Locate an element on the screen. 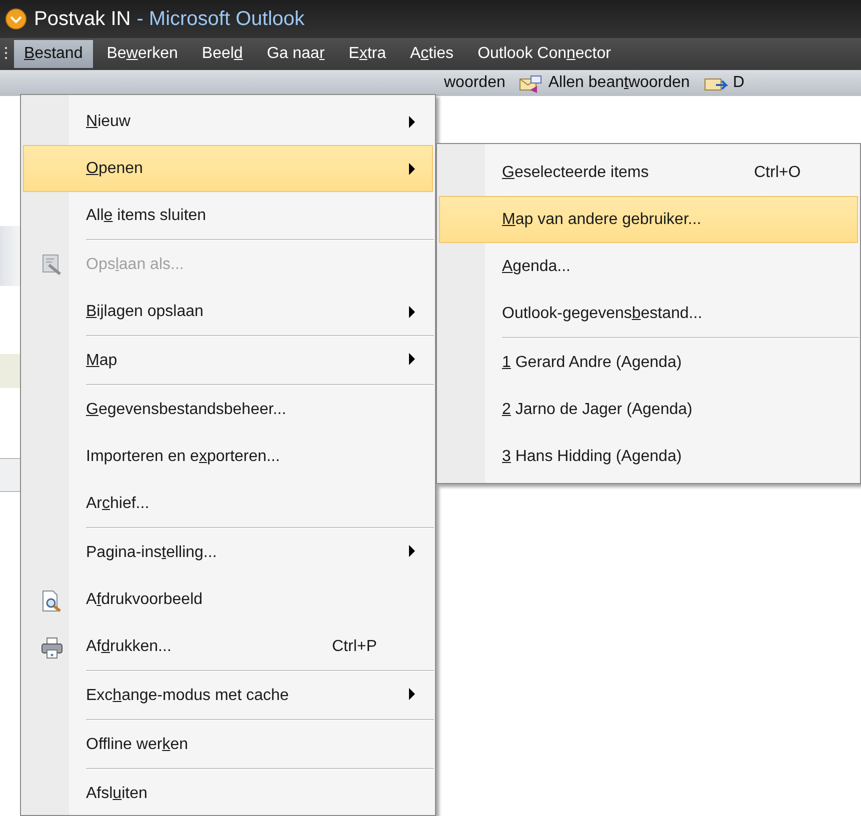 Image resolution: width=861 pixels, height=816 pixels. app-logo-icon is located at coordinates (16, 19).